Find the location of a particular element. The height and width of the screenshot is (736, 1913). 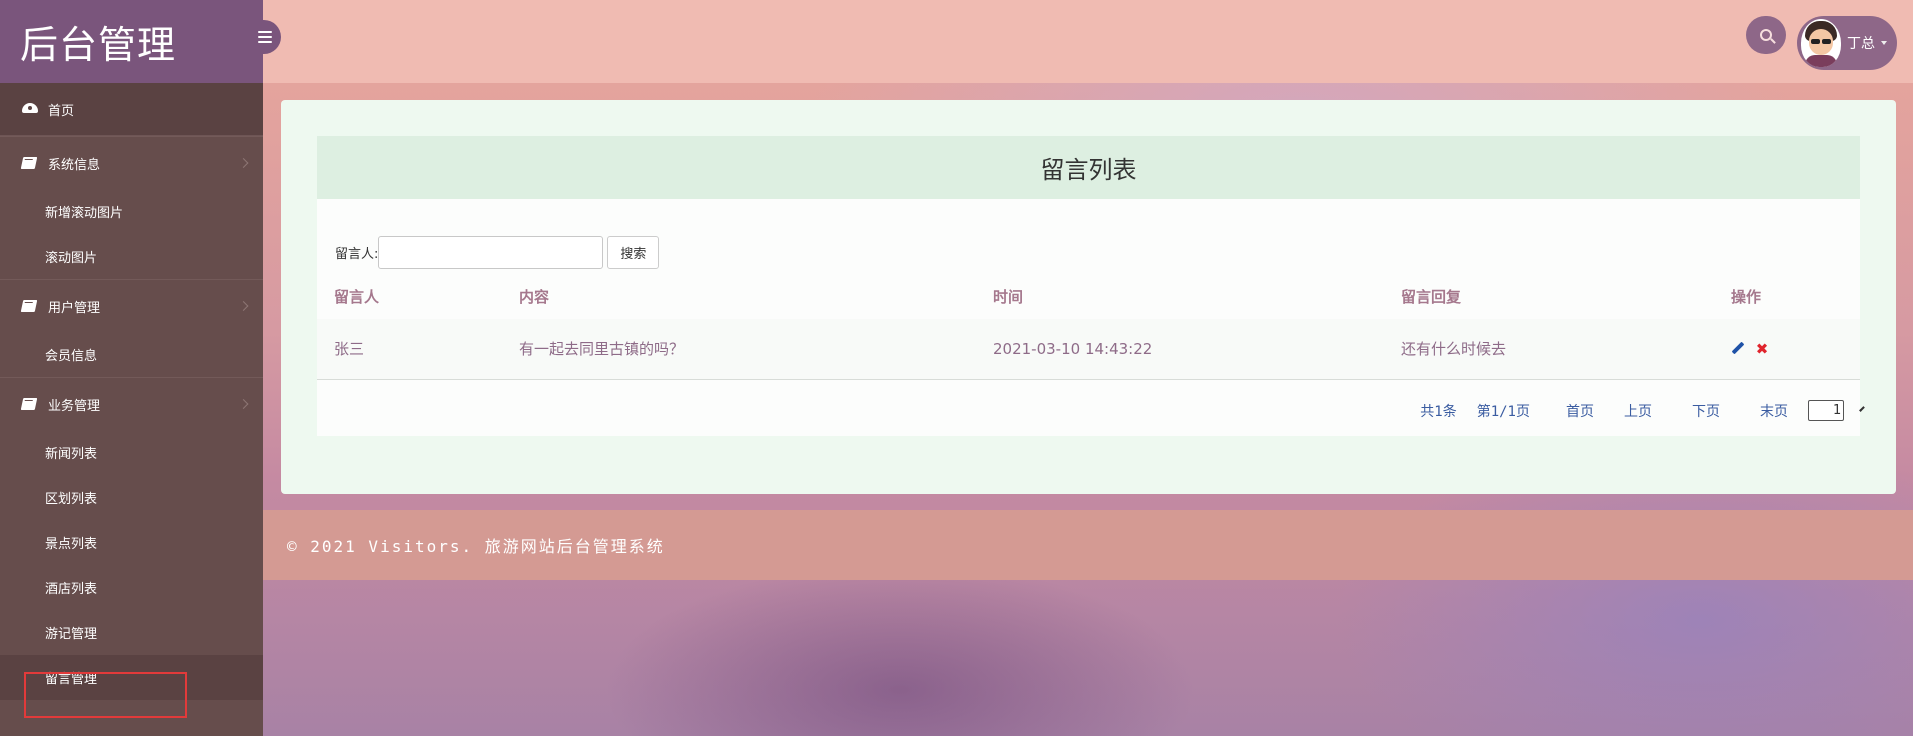

filter-bar: 留言人: 搜索 is located at coordinates (497, 252).